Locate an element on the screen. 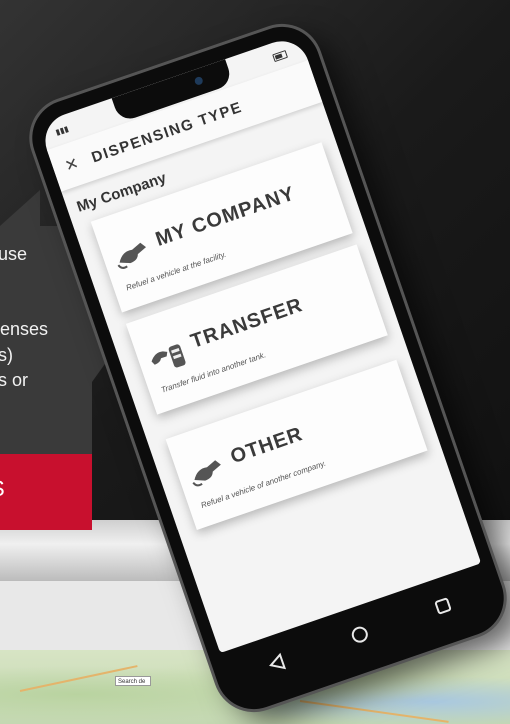 The width and height of the screenshot is (510, 724). close-icon: ✕ is located at coordinates (71, 164).